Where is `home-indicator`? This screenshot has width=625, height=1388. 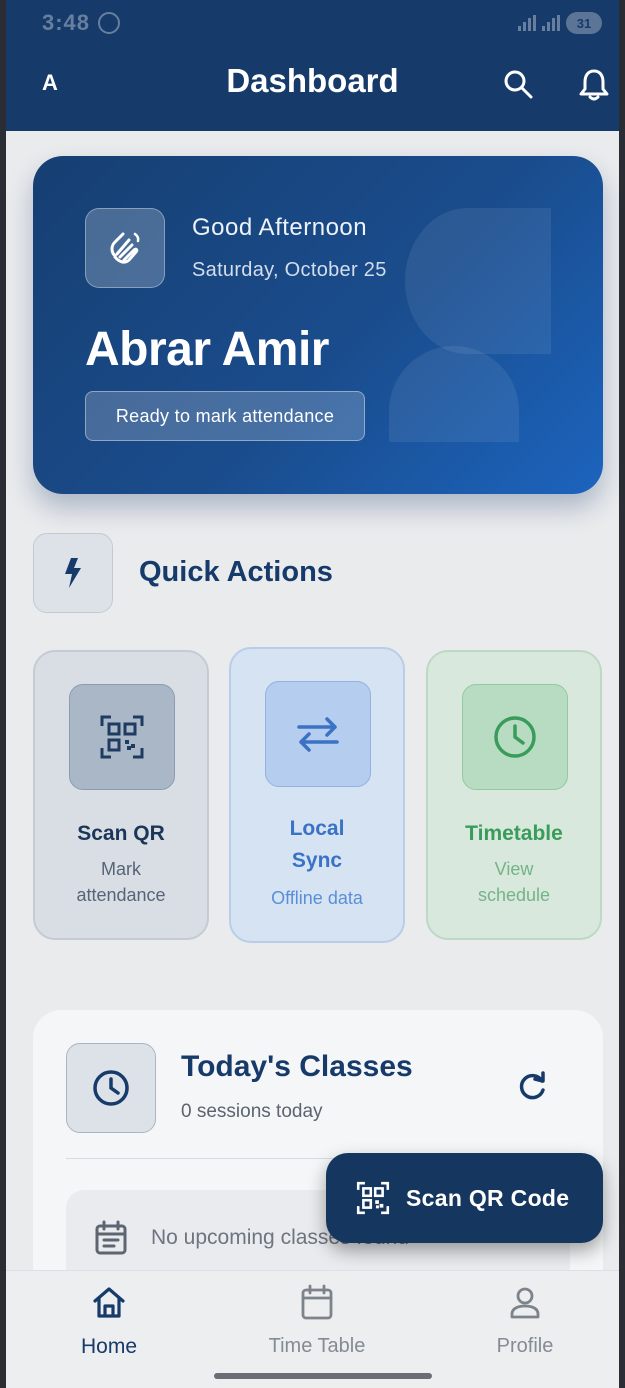
home-indicator is located at coordinates (323, 1376).